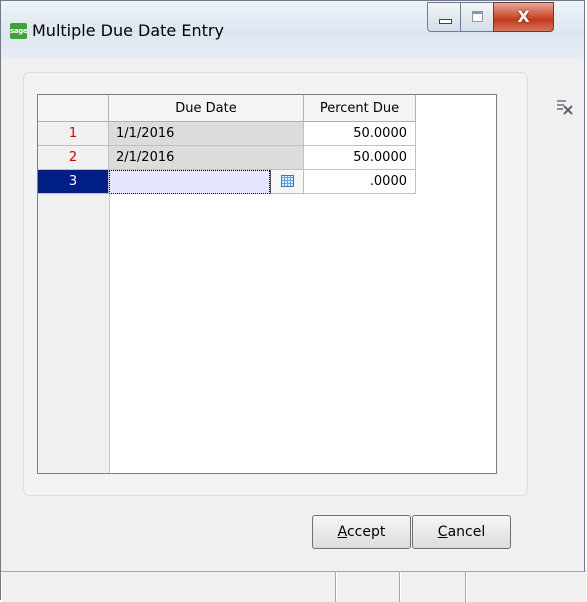 This screenshot has width=587, height=602. What do you see at coordinates (466, 532) in the screenshot?
I see `cancel-label: ancel` at bounding box center [466, 532].